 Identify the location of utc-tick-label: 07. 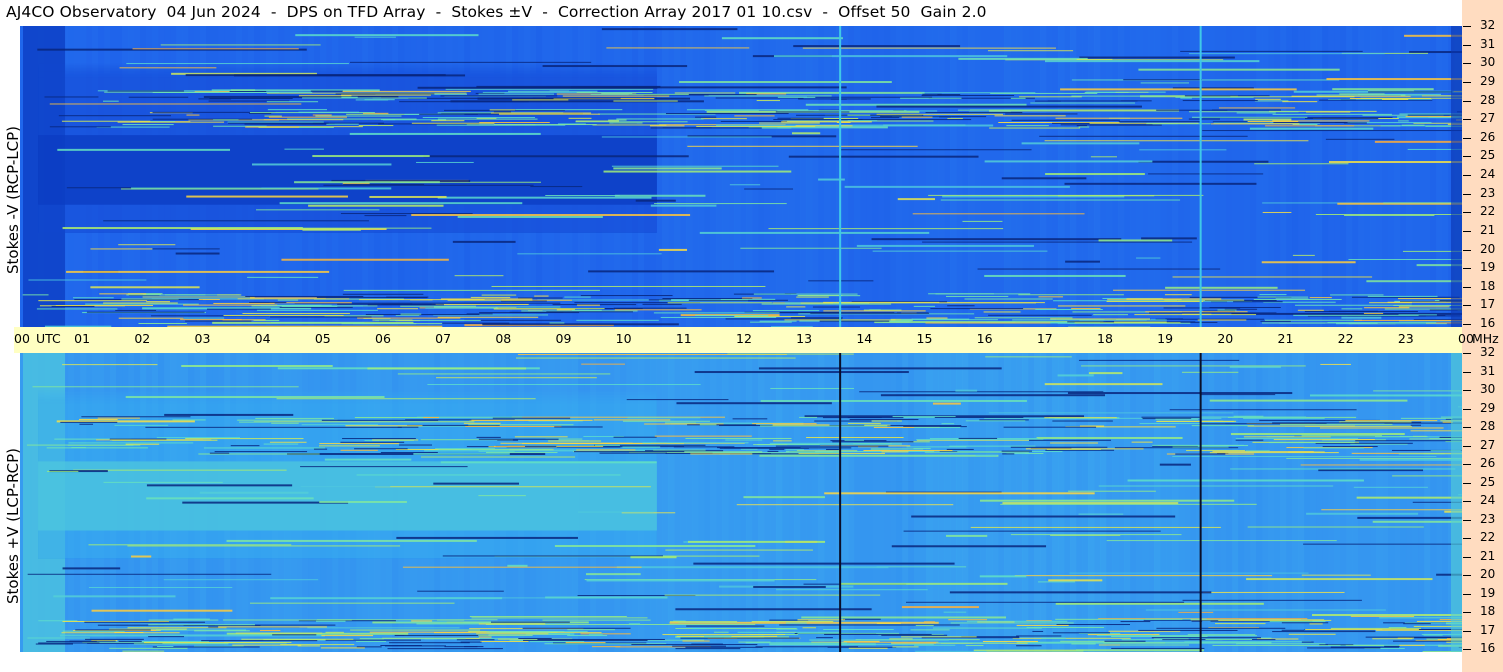
(443, 338).